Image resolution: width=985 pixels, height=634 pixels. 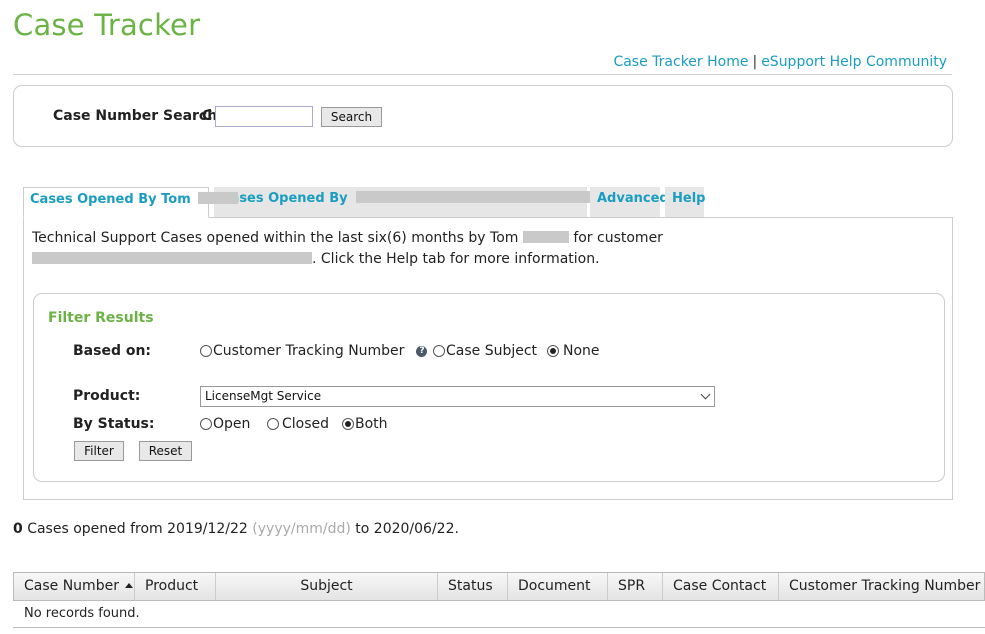 I want to click on tab-cases-opened-by-customer: Cases Opened By, so click(x=412, y=202).